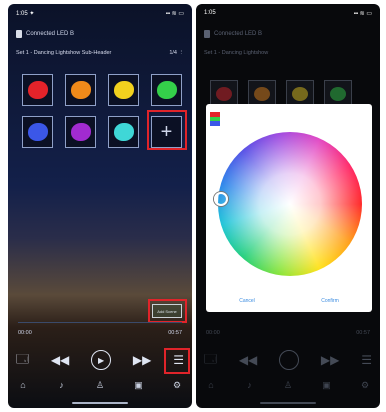  What do you see at coordinates (366, 360) in the screenshot?
I see `playlist-icon: ☰` at bounding box center [366, 360].